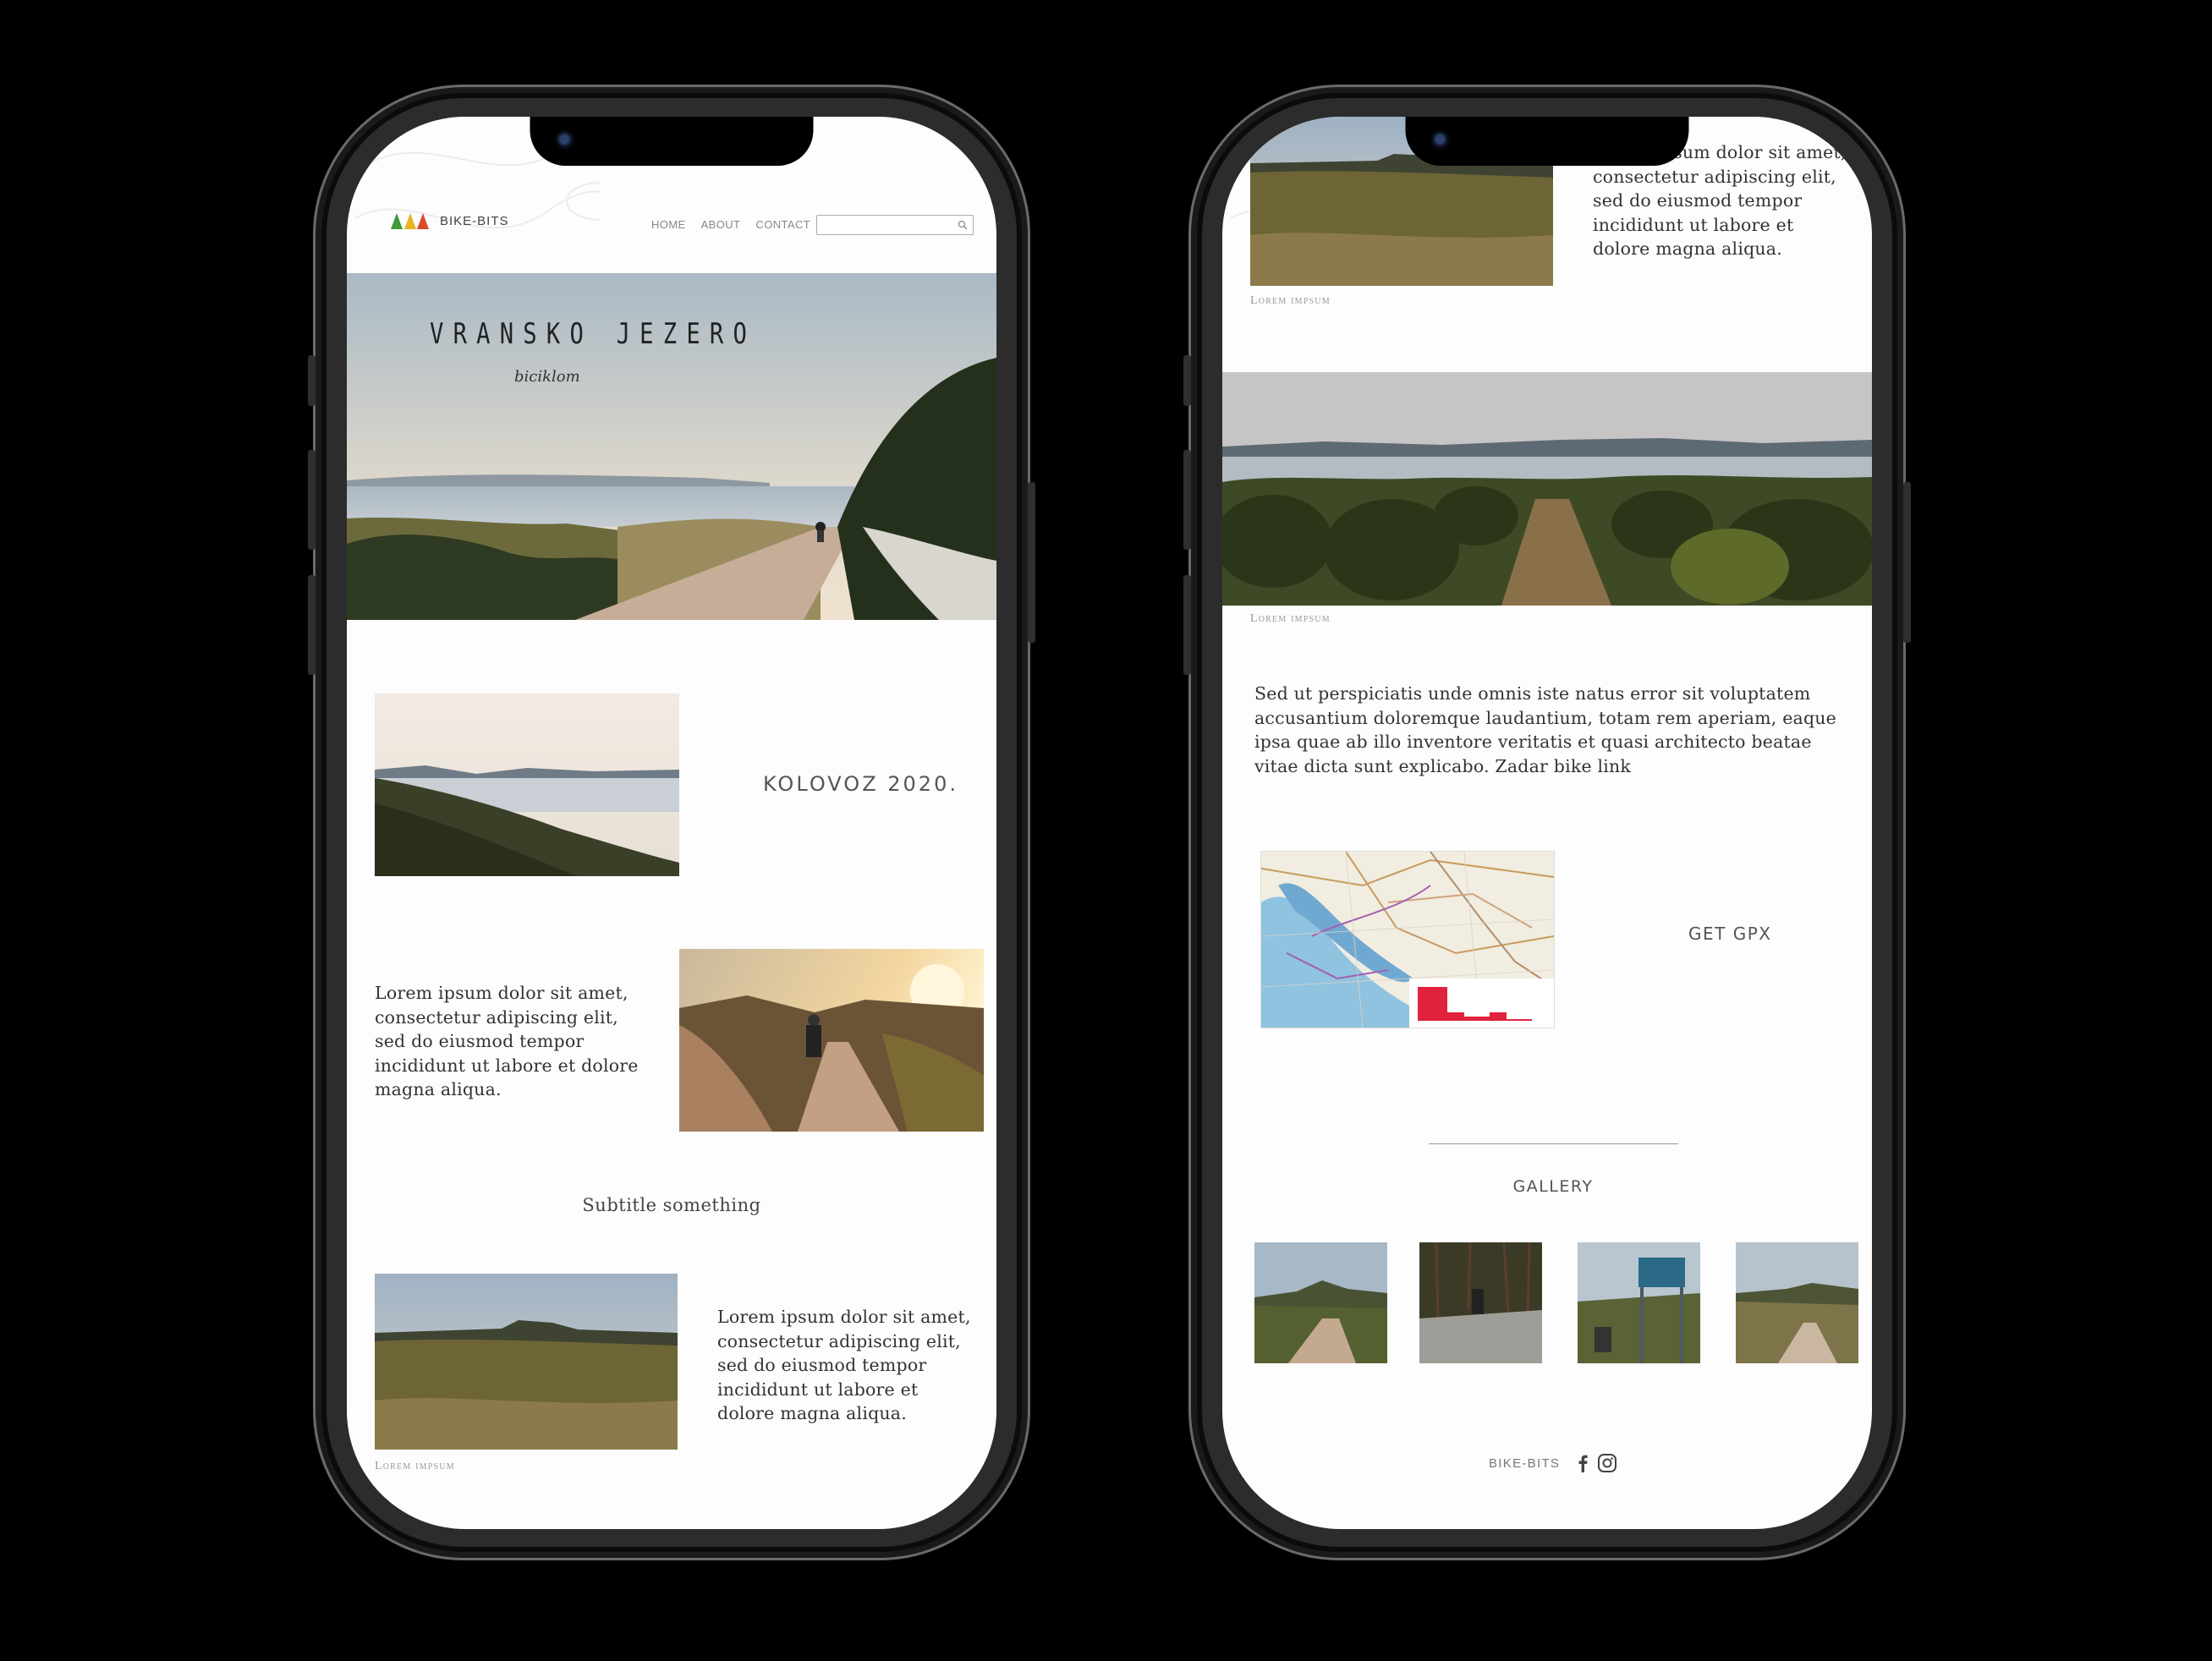  What do you see at coordinates (1607, 1463) in the screenshot?
I see `instagram-icon` at bounding box center [1607, 1463].